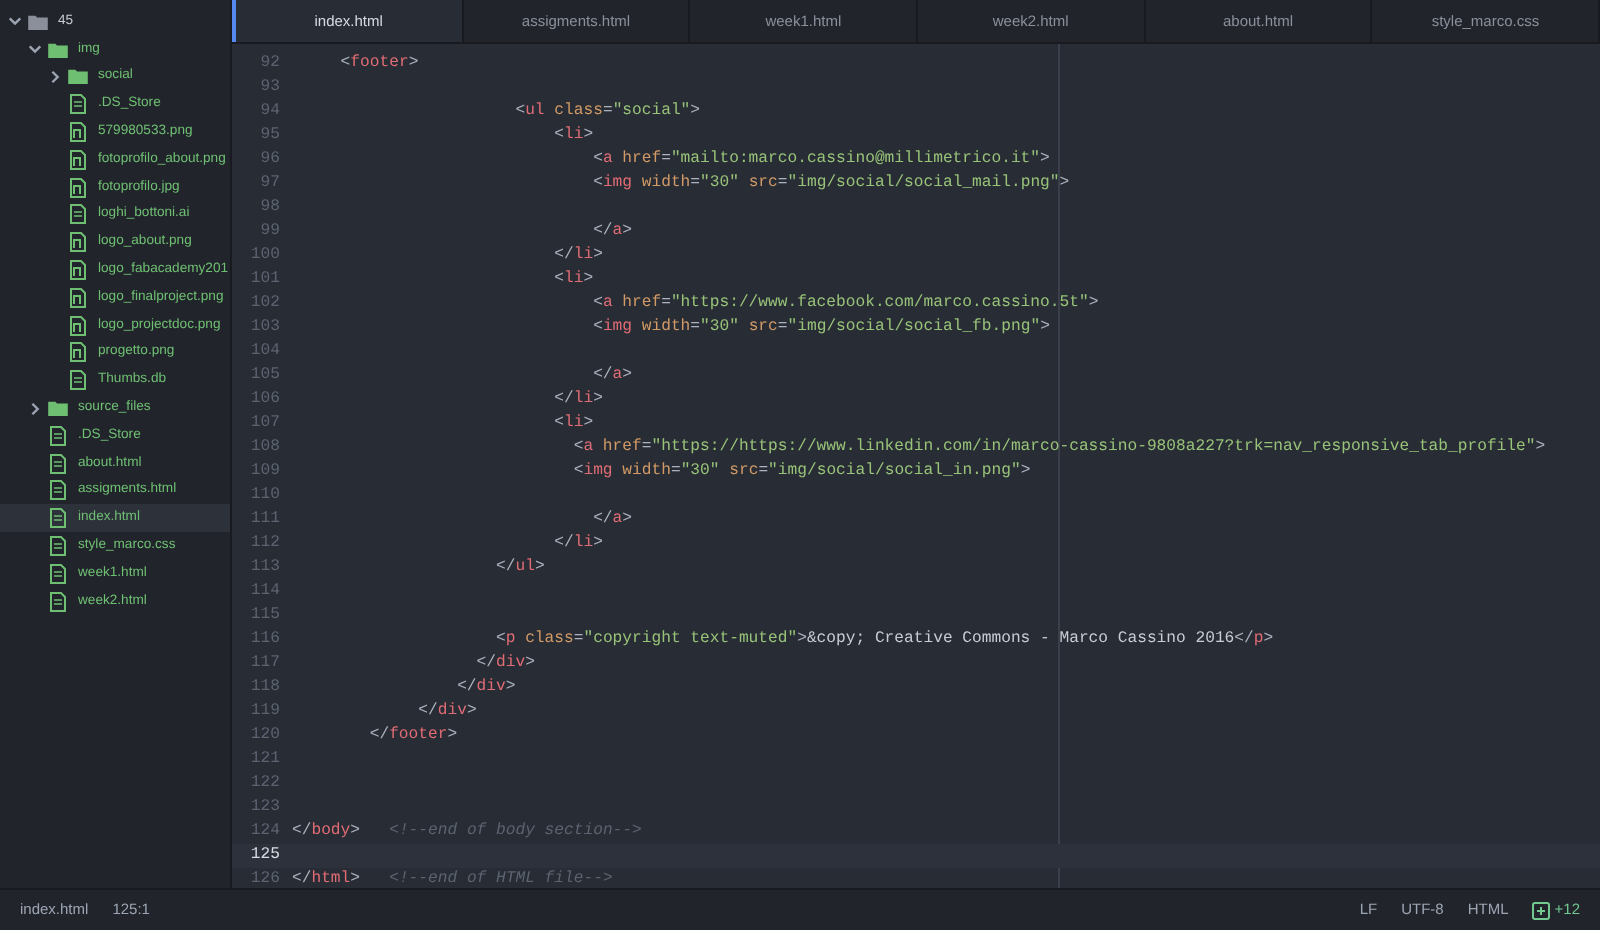 This screenshot has height=930, width=1600. I want to click on line-number: 99, so click(269, 232).